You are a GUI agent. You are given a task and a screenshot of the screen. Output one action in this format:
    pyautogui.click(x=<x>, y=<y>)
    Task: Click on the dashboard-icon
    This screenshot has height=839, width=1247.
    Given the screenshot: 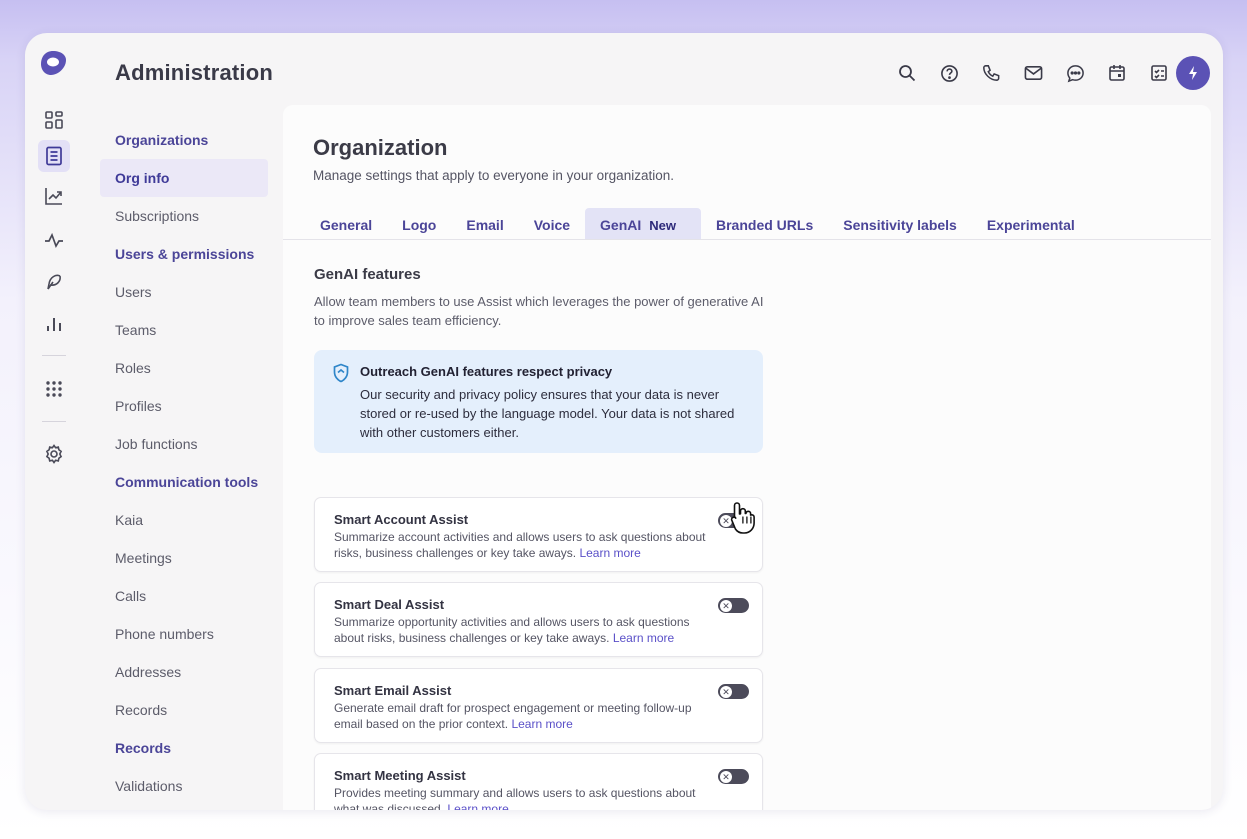 What is the action you would take?
    pyautogui.click(x=54, y=120)
    